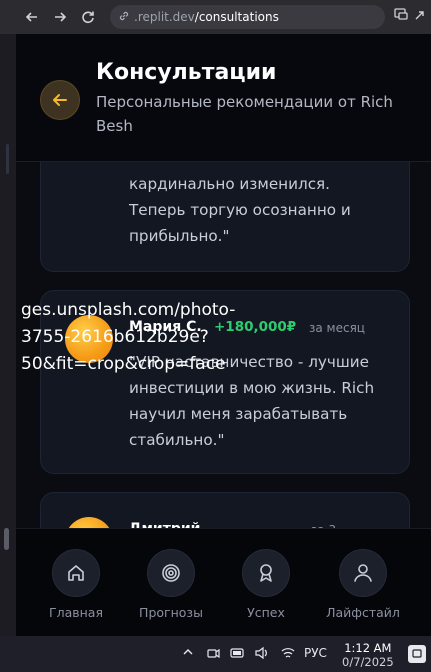 This screenshot has width=431, height=672. I want to click on link-icon, so click(124, 17).